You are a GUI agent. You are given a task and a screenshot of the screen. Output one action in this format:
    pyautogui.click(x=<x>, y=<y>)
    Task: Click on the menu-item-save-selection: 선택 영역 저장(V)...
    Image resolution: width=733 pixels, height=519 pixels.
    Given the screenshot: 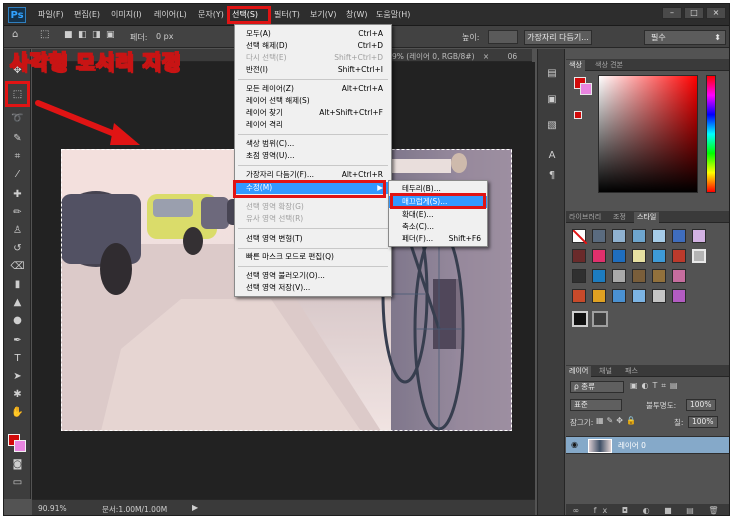 What is the action you would take?
    pyautogui.click(x=313, y=288)
    